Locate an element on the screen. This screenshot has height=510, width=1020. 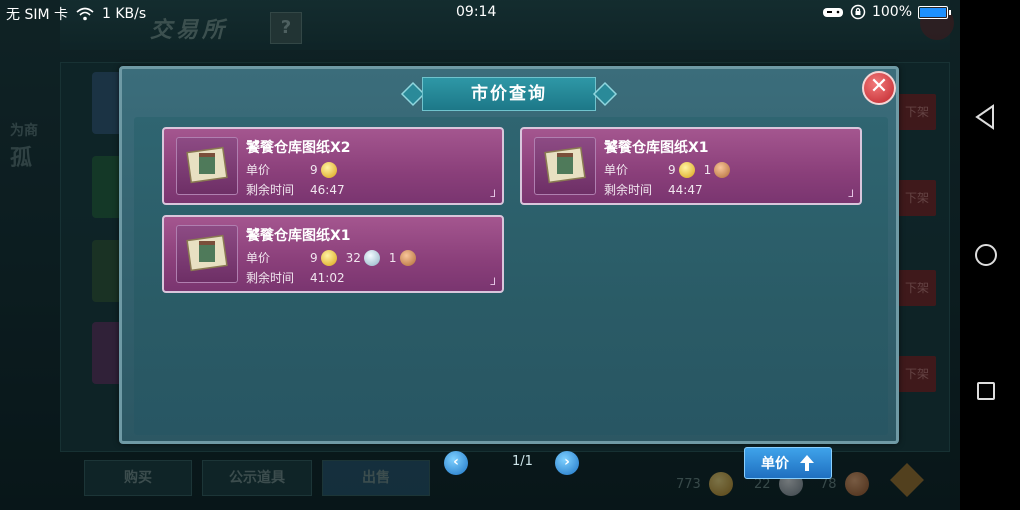
network-speed: 1 KB/s is located at coordinates (124, 14).